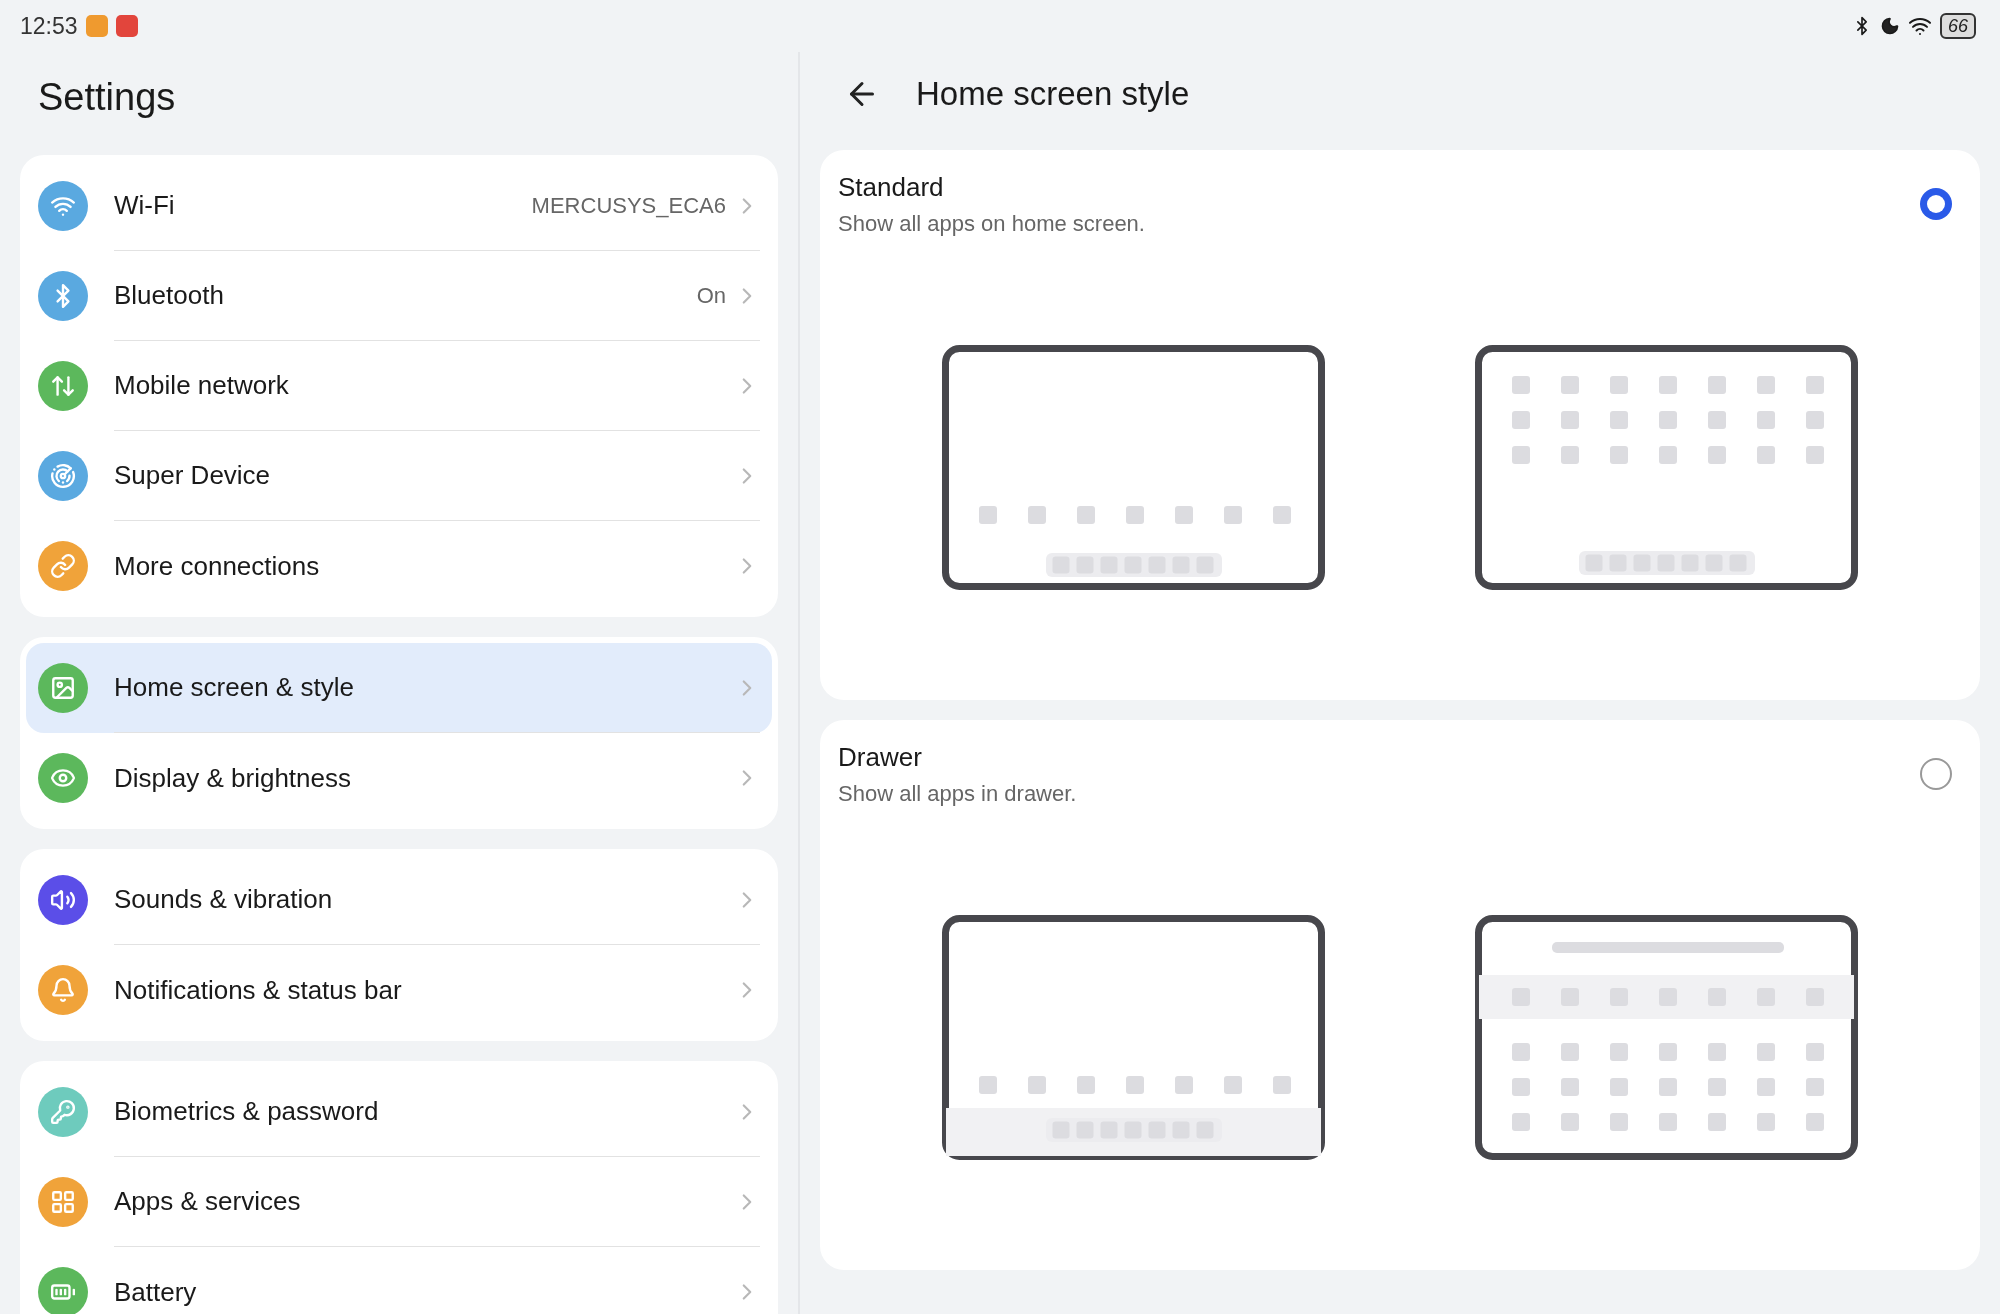  What do you see at coordinates (891, 187) in the screenshot?
I see `option-title: Standard` at bounding box center [891, 187].